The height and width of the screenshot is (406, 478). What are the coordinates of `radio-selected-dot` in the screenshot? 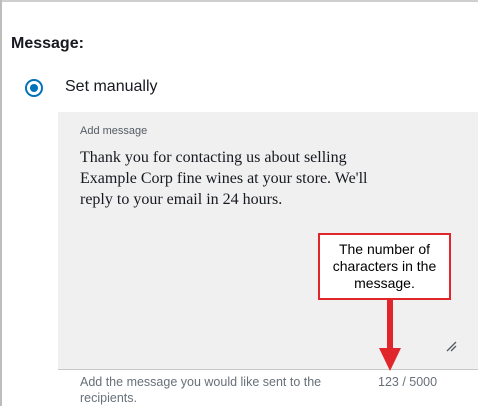 It's located at (34, 88).